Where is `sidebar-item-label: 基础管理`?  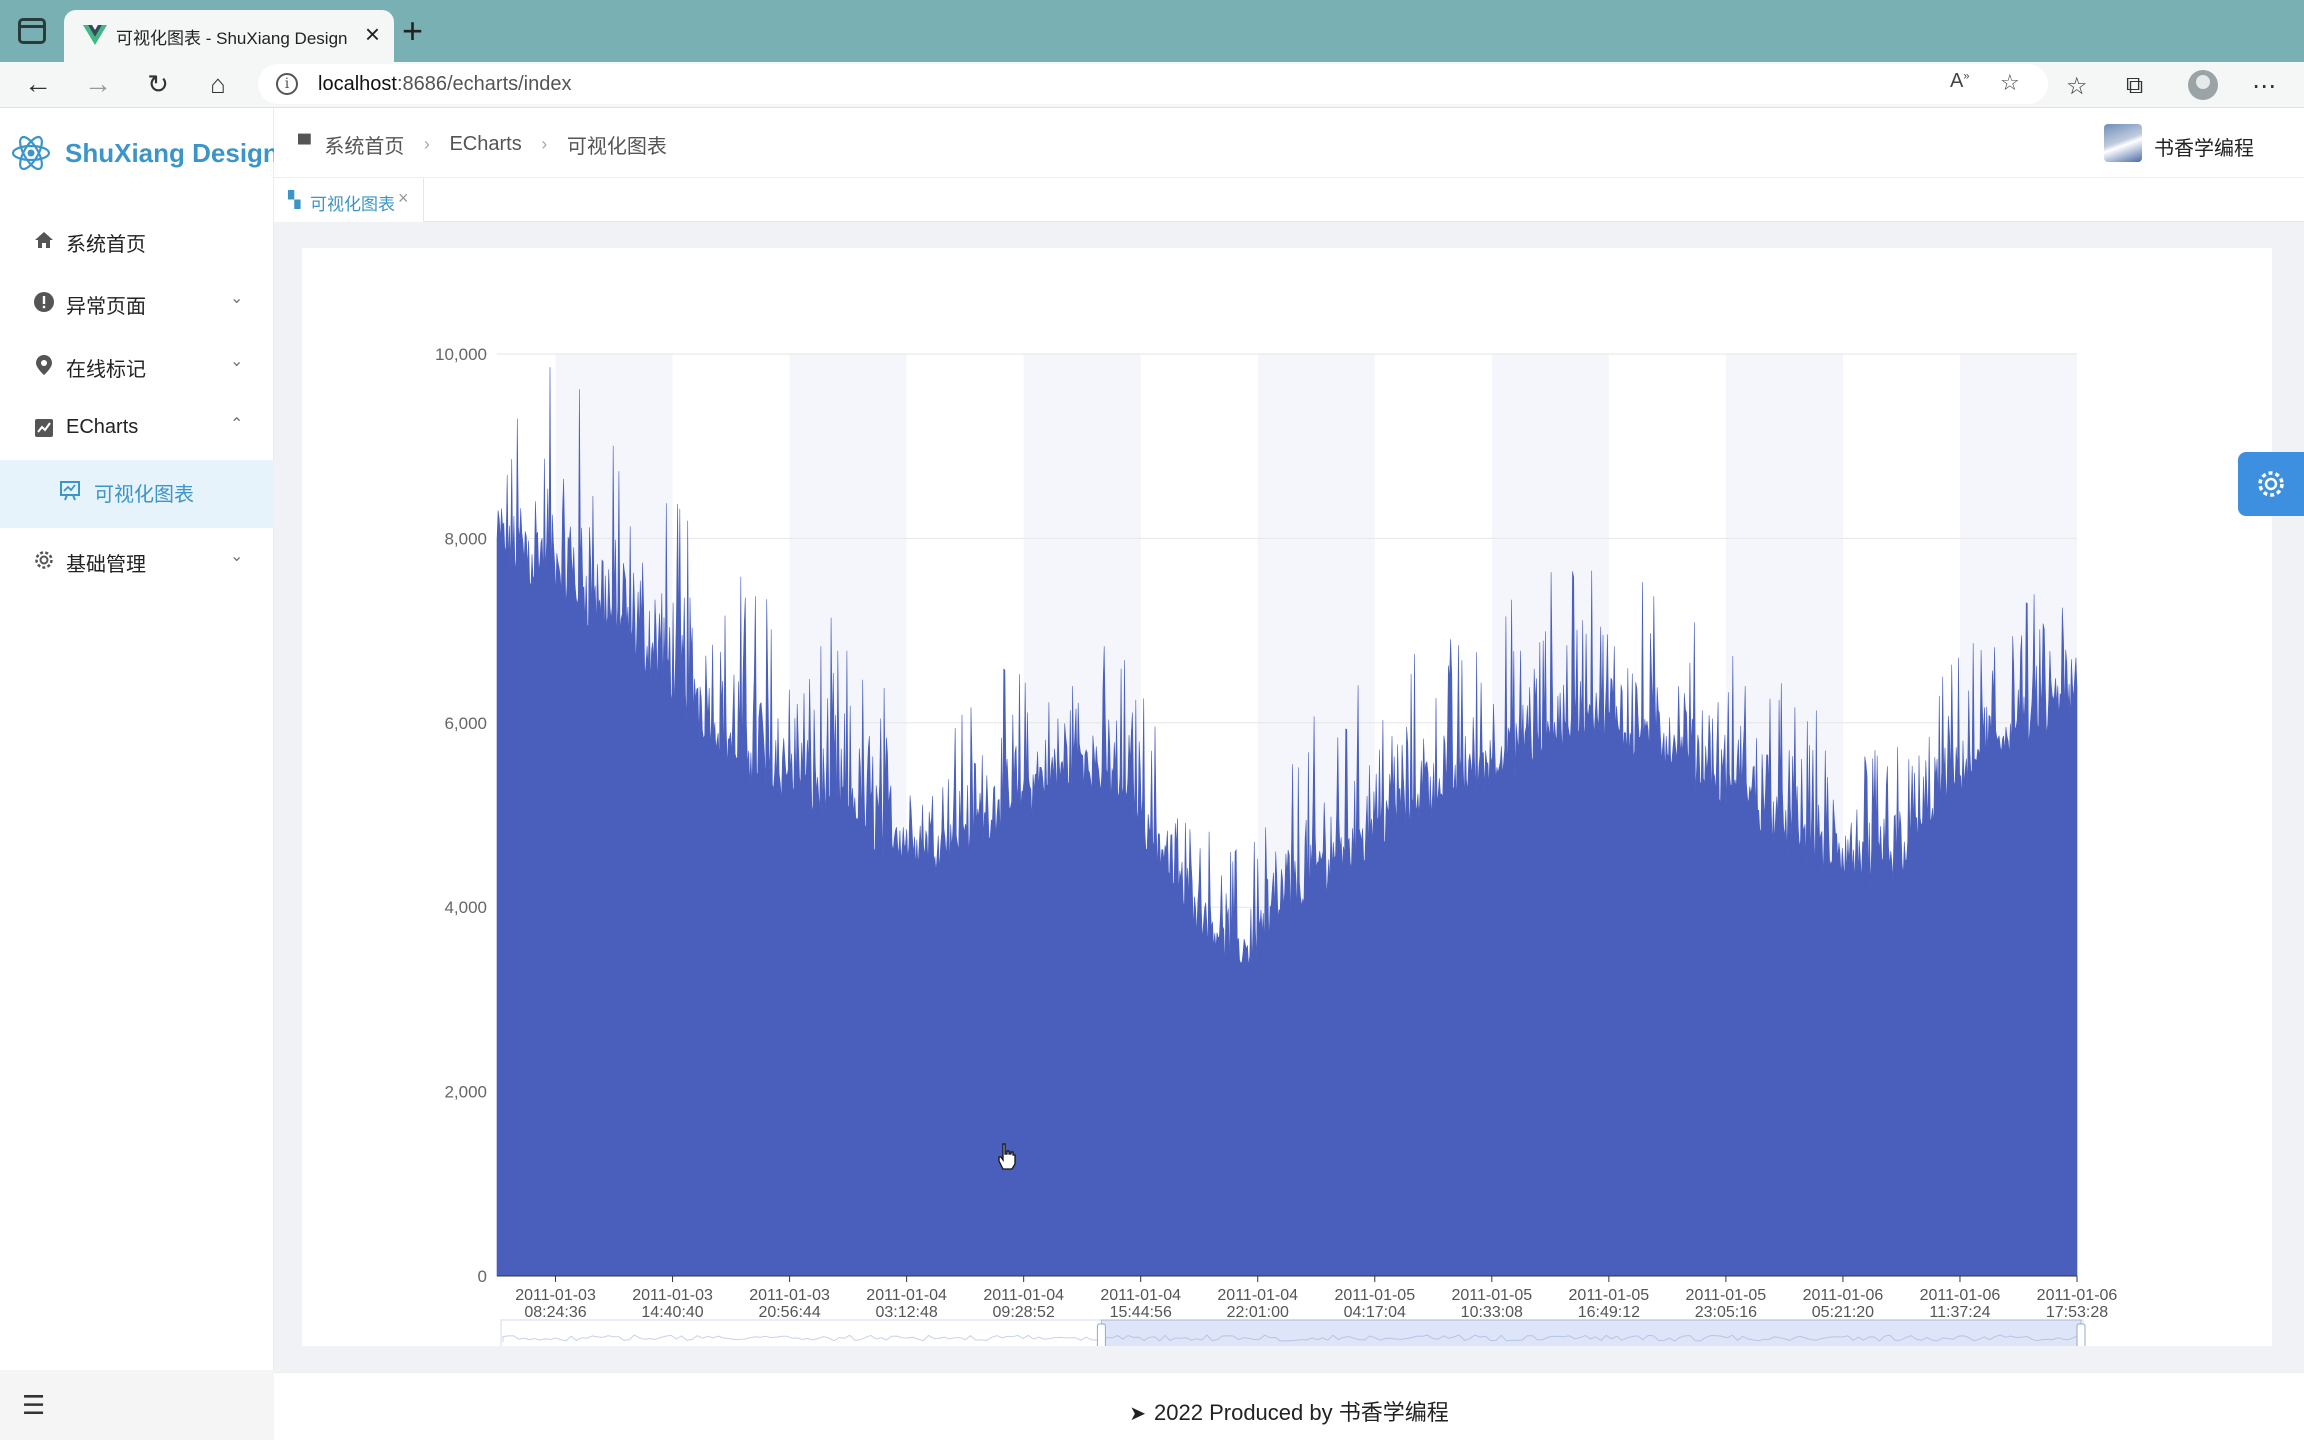
sidebar-item-label: 基础管理 is located at coordinates (106, 565).